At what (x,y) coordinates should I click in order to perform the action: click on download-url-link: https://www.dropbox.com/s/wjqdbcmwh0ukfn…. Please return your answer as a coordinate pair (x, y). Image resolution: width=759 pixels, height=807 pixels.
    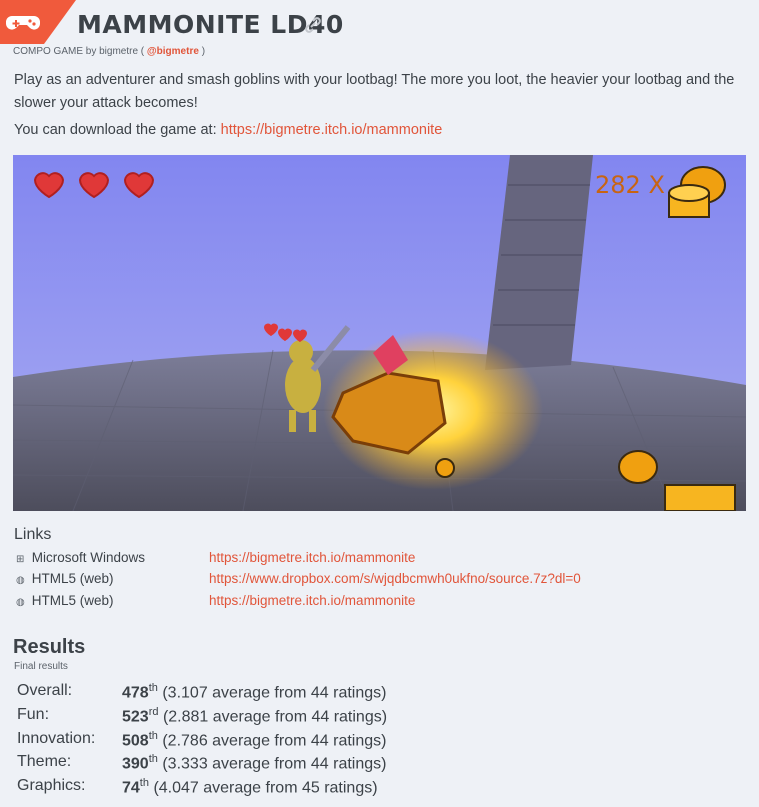
    Looking at the image, I should click on (395, 578).